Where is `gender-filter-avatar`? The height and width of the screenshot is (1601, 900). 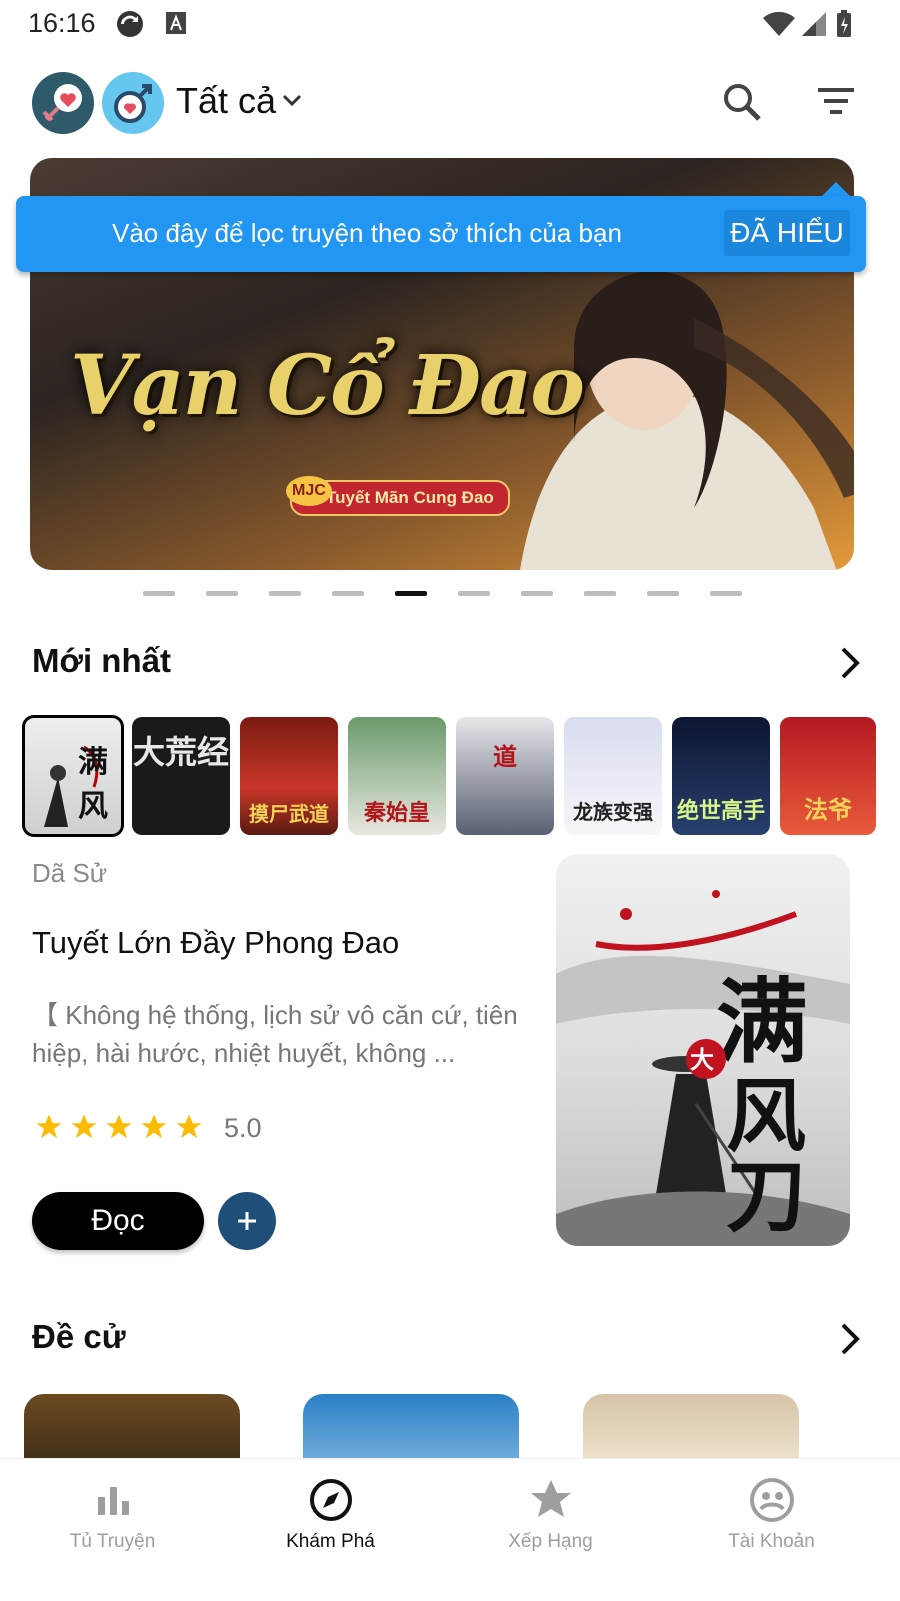
gender-filter-avatar is located at coordinates (63, 103).